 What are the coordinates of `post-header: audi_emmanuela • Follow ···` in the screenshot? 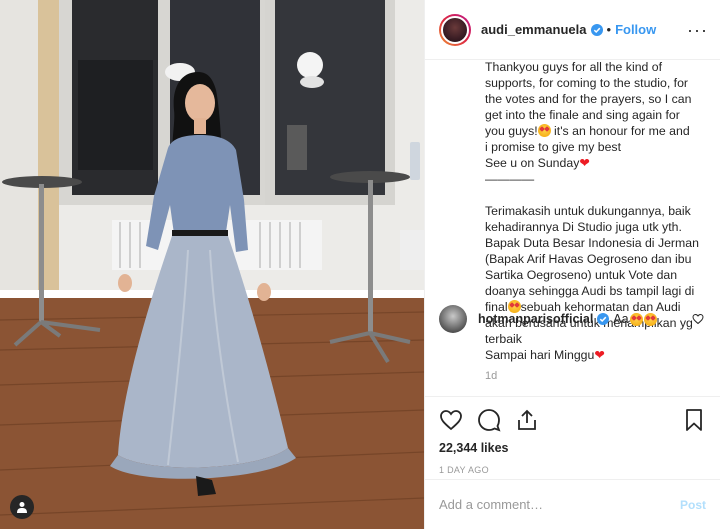 It's located at (572, 30).